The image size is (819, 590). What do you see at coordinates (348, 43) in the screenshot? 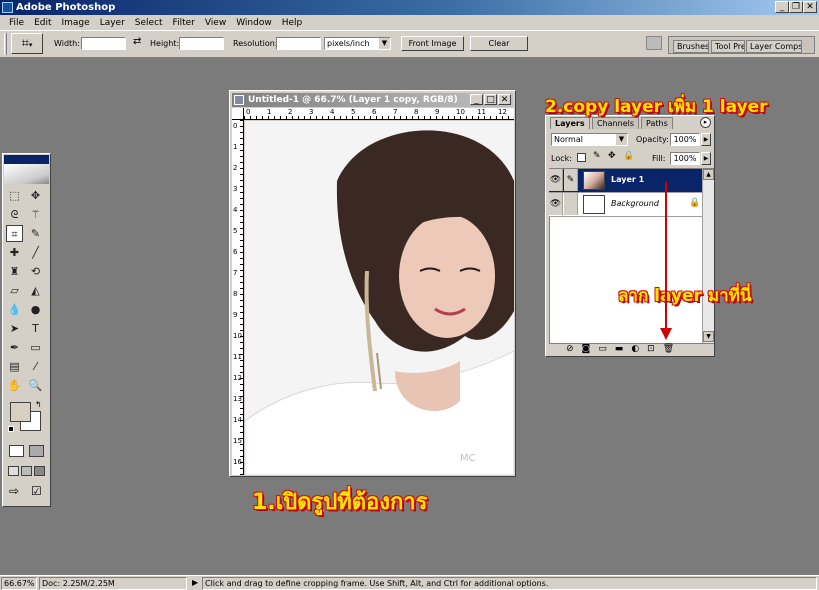
I see `resolution-units-value: pixels/inch` at bounding box center [348, 43].